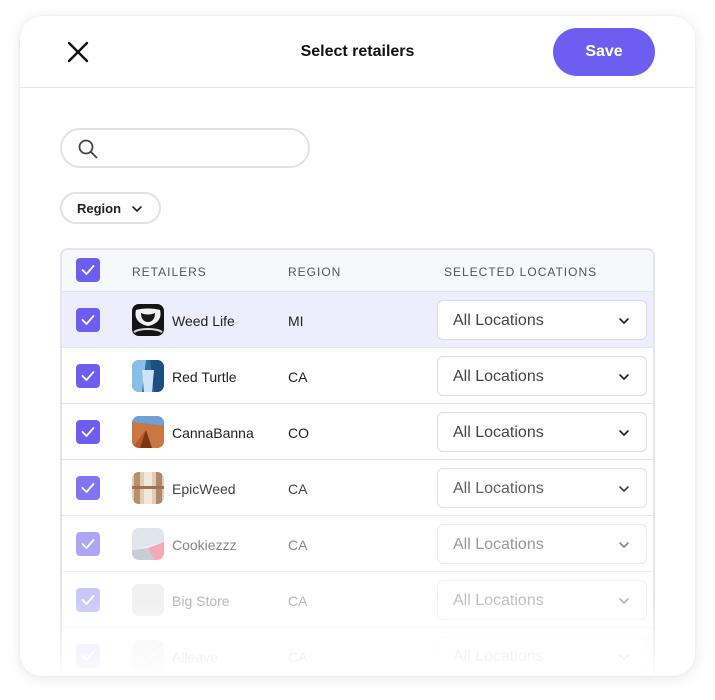  I want to click on table-row: CannaBanna CO All Locations, so click(357, 432).